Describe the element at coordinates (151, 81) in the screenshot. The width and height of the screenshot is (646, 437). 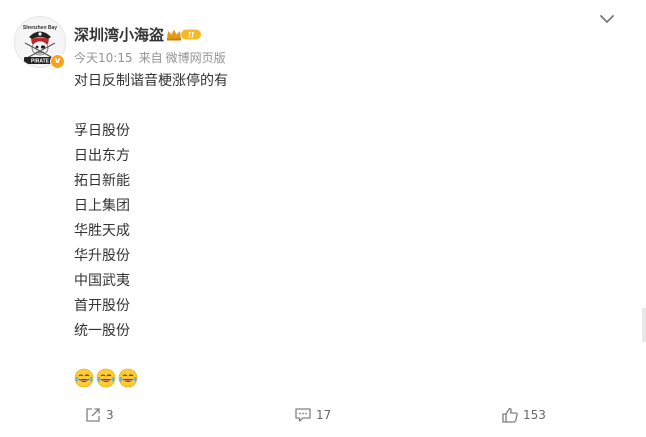
I see `post-text: 对日反制谐音梗涨停的有` at that location.